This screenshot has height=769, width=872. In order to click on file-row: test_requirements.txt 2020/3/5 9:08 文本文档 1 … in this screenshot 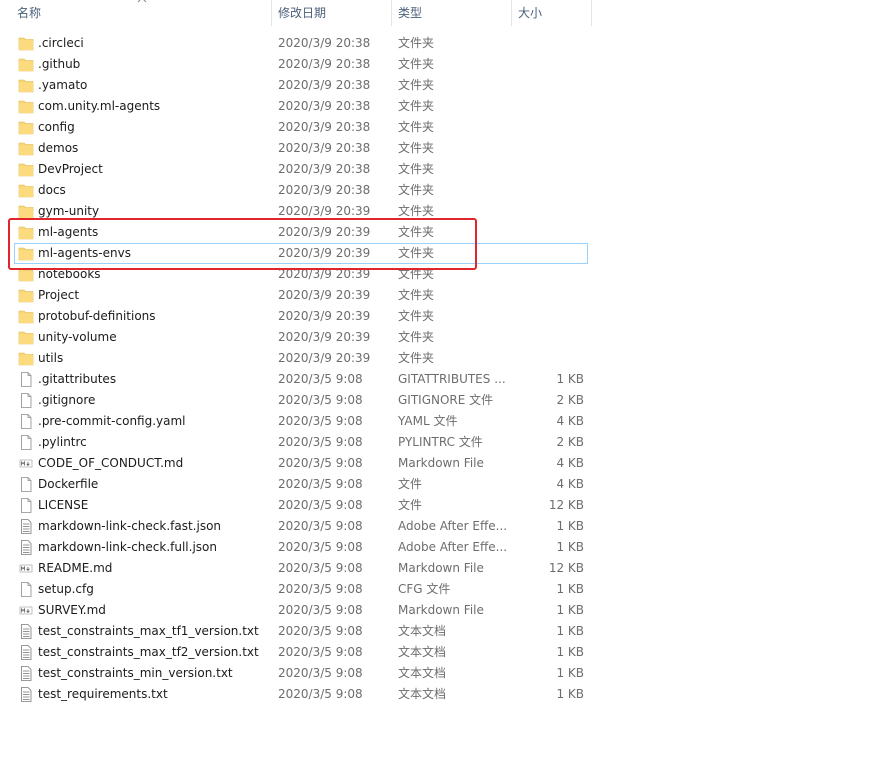, I will do `click(300, 694)`.